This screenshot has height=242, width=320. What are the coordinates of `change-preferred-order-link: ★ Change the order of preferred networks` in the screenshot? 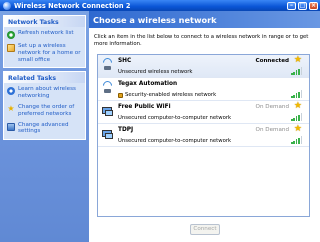 It's located at (44, 110).